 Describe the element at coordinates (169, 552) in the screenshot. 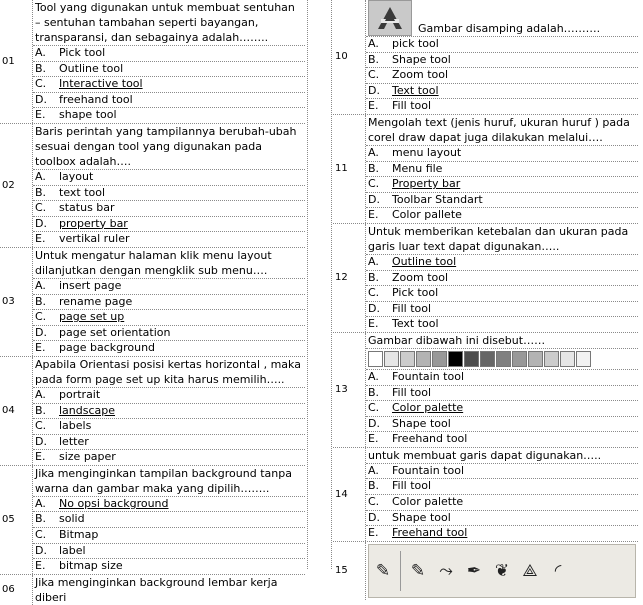

I see `option-d: D. label` at that location.